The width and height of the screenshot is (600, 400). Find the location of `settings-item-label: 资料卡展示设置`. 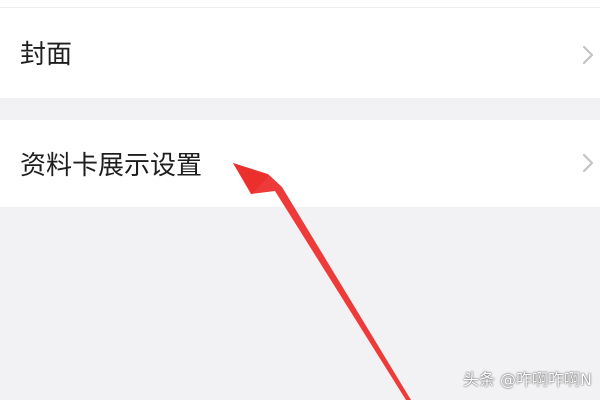

settings-item-label: 资料卡展示设置 is located at coordinates (111, 166).